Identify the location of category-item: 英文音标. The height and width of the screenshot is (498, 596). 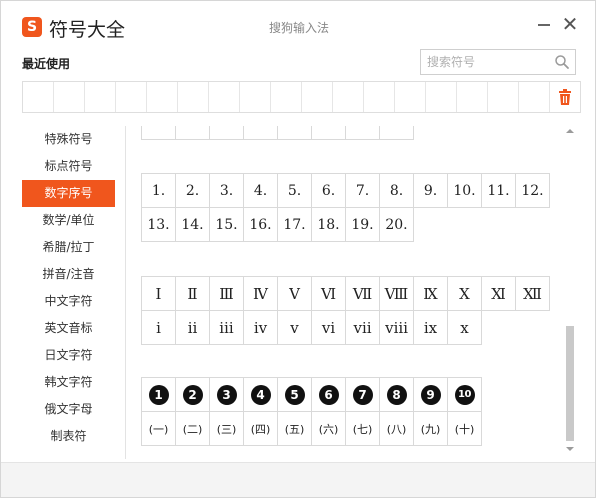
(68, 328).